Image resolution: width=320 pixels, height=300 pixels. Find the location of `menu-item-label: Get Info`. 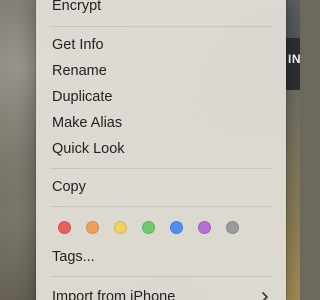

menu-item-label: Get Info is located at coordinates (78, 45).